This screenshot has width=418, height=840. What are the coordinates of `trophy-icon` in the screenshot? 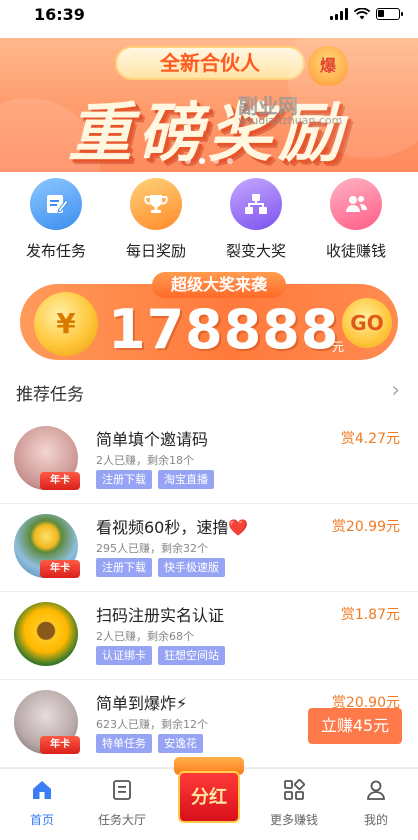 It's located at (156, 204).